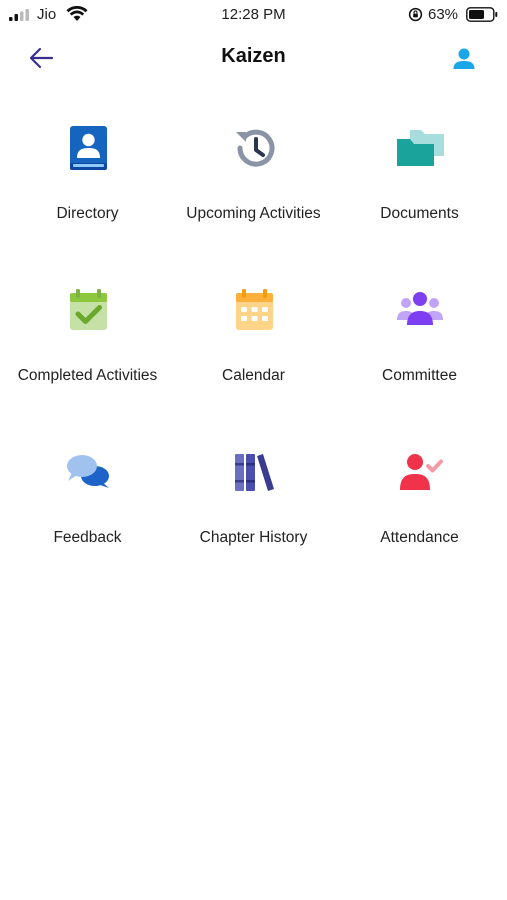 The width and height of the screenshot is (507, 900). Describe the element at coordinates (415, 14) in the screenshot. I see `rotation-lock-icon` at that location.